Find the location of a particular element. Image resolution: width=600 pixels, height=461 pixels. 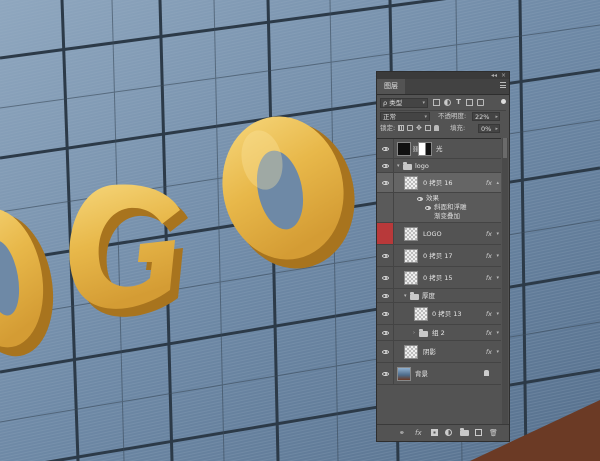

layer-row: 0 拷贝 17 fx ▾ is located at coordinates (439, 256).